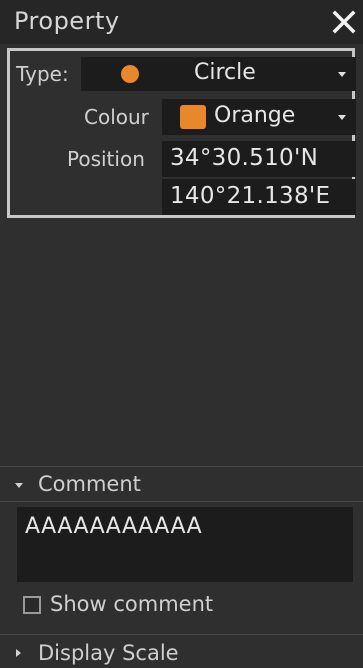 This screenshot has width=363, height=668. What do you see at coordinates (67, 21) in the screenshot?
I see `panel-title: Property` at bounding box center [67, 21].